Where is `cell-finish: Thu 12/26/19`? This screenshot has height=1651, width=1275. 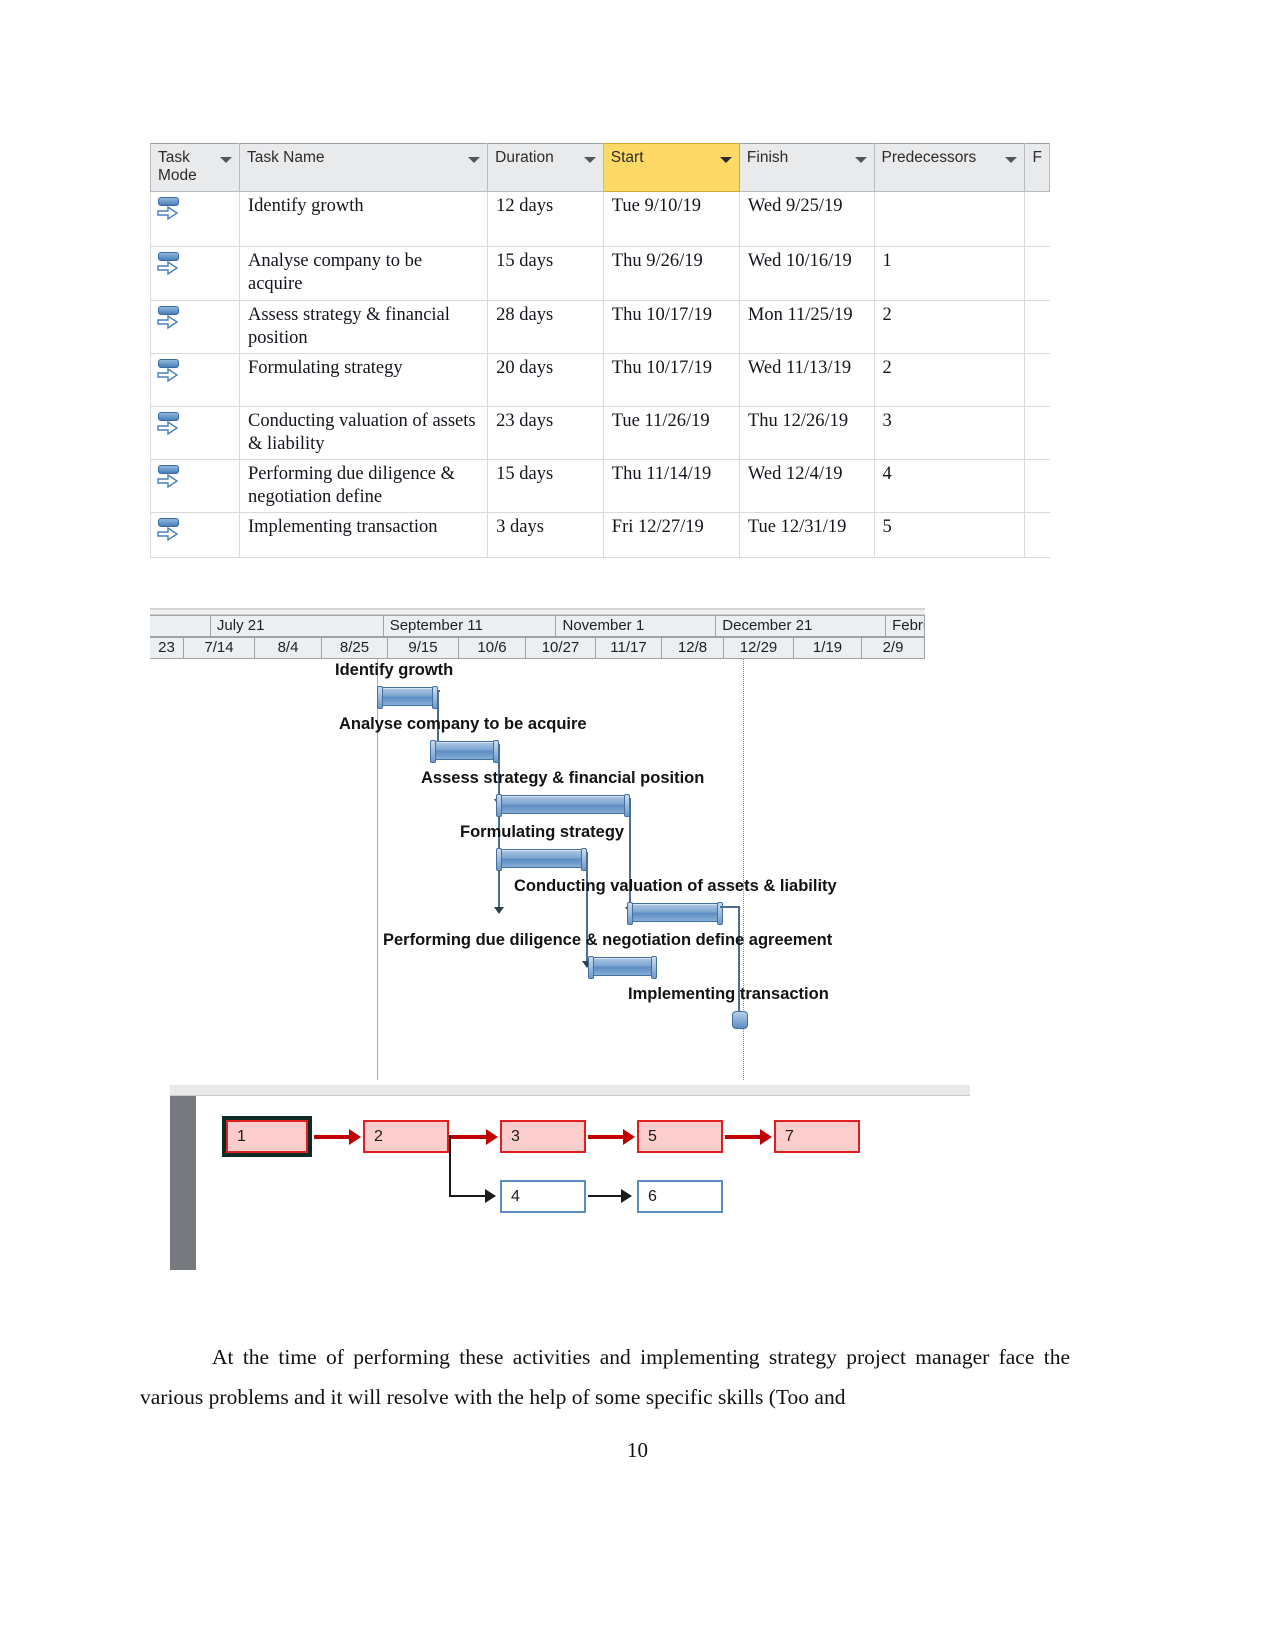
cell-finish: Thu 12/26/19 is located at coordinates (806, 433).